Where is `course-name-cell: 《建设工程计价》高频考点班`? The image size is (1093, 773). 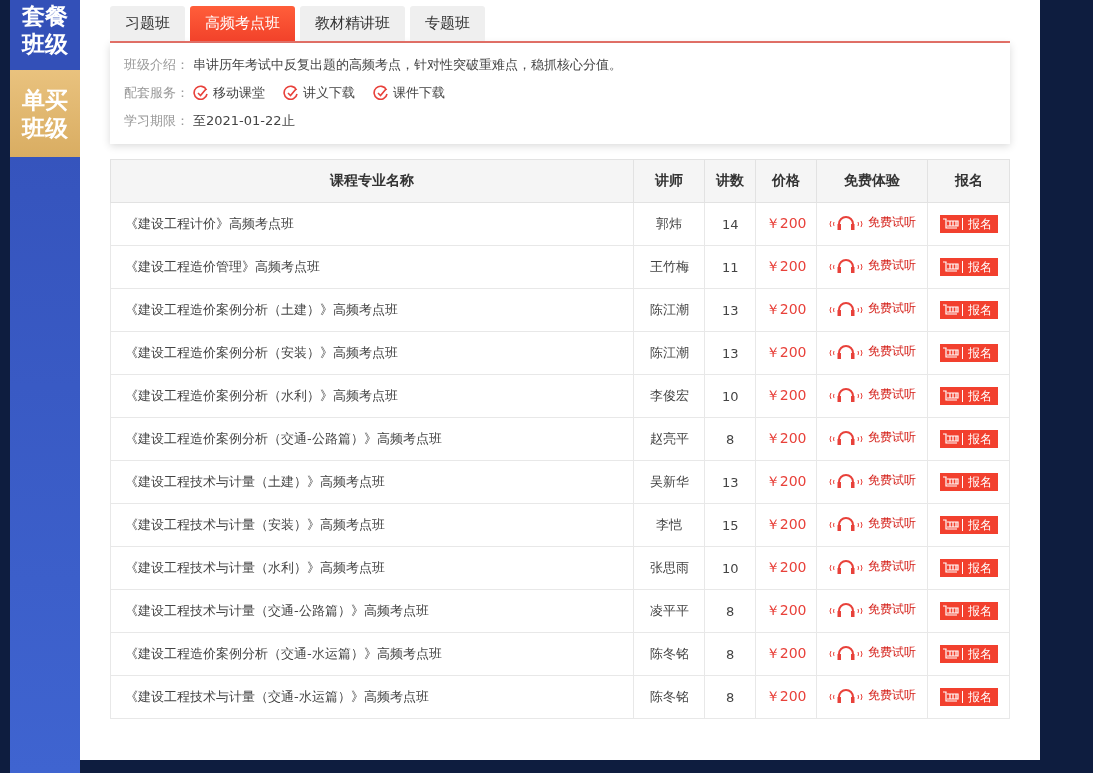 course-name-cell: 《建设工程计价》高频考点班 is located at coordinates (372, 224).